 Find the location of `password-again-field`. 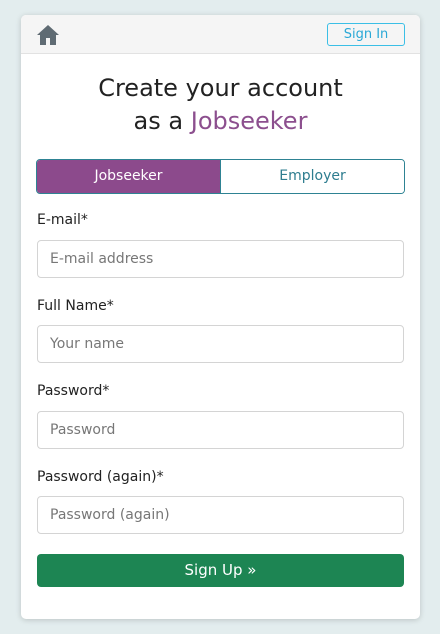

password-again-field is located at coordinates (220, 515).